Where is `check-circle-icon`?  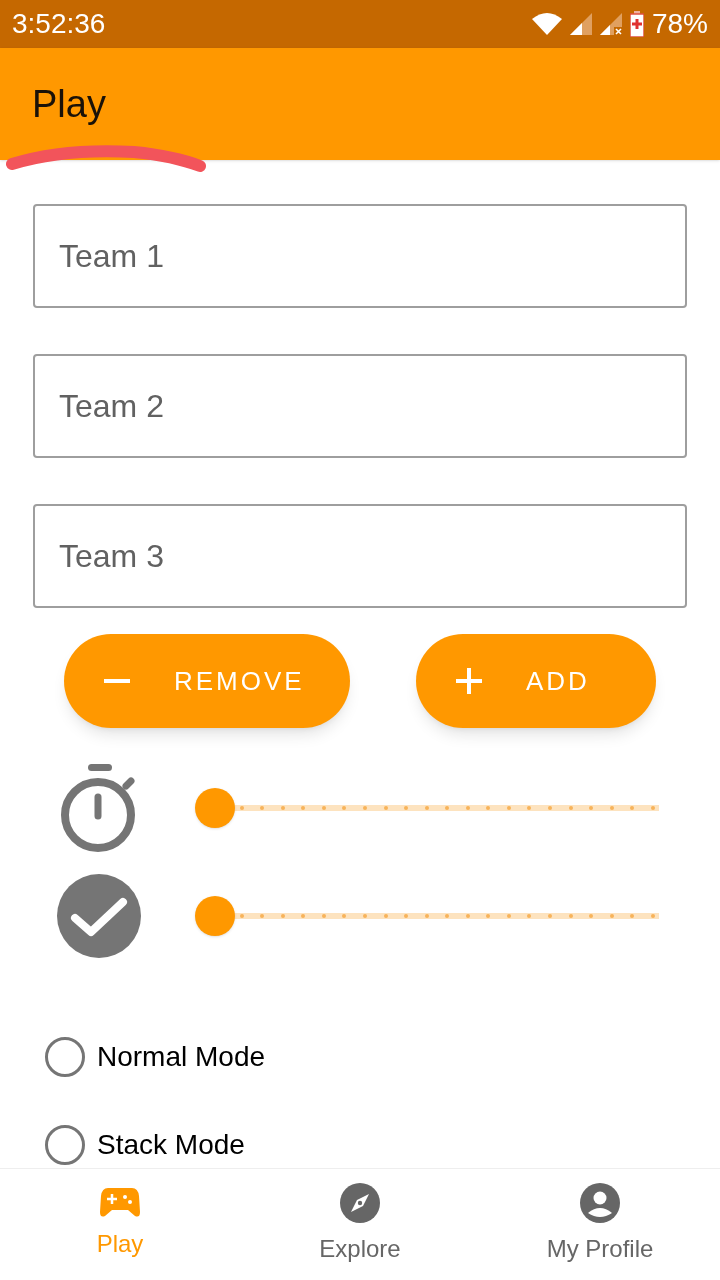 check-circle-icon is located at coordinates (99, 916).